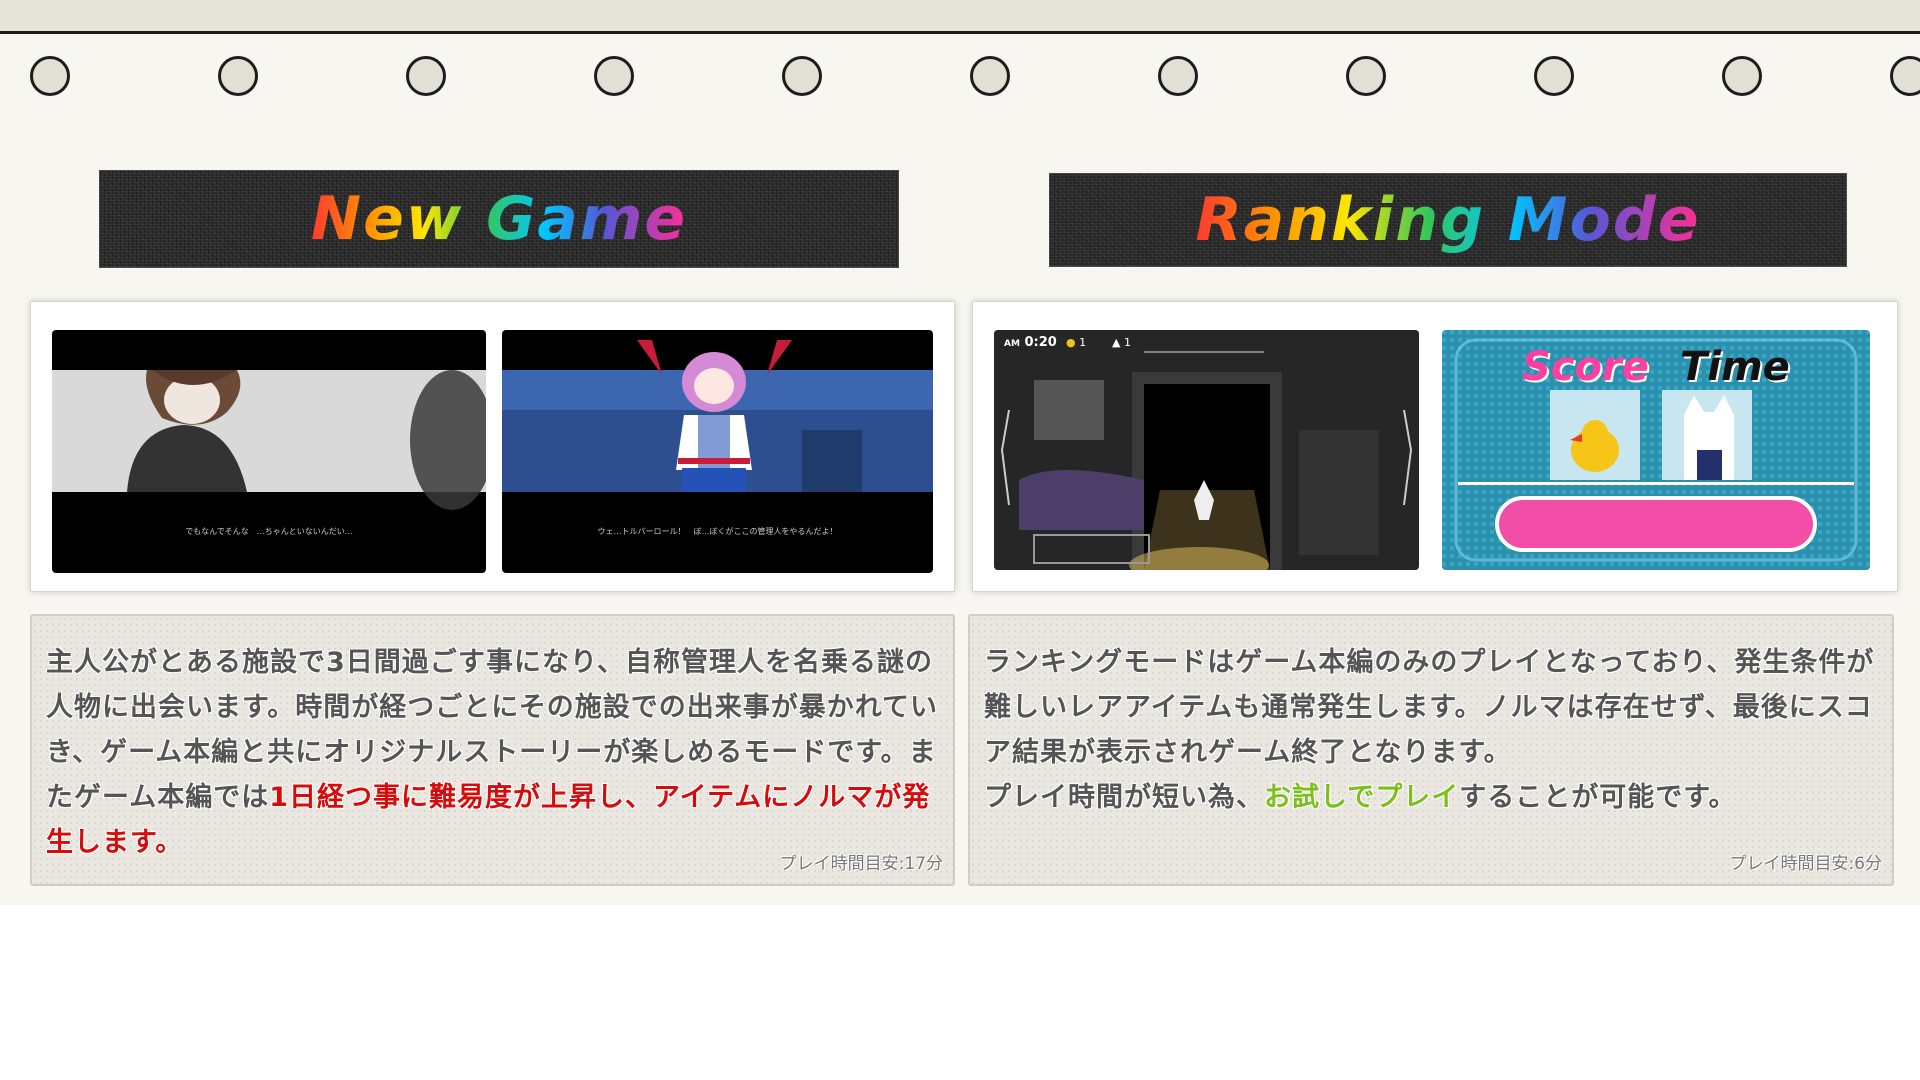  I want to click on gameplay-room-image, so click(1206, 450).